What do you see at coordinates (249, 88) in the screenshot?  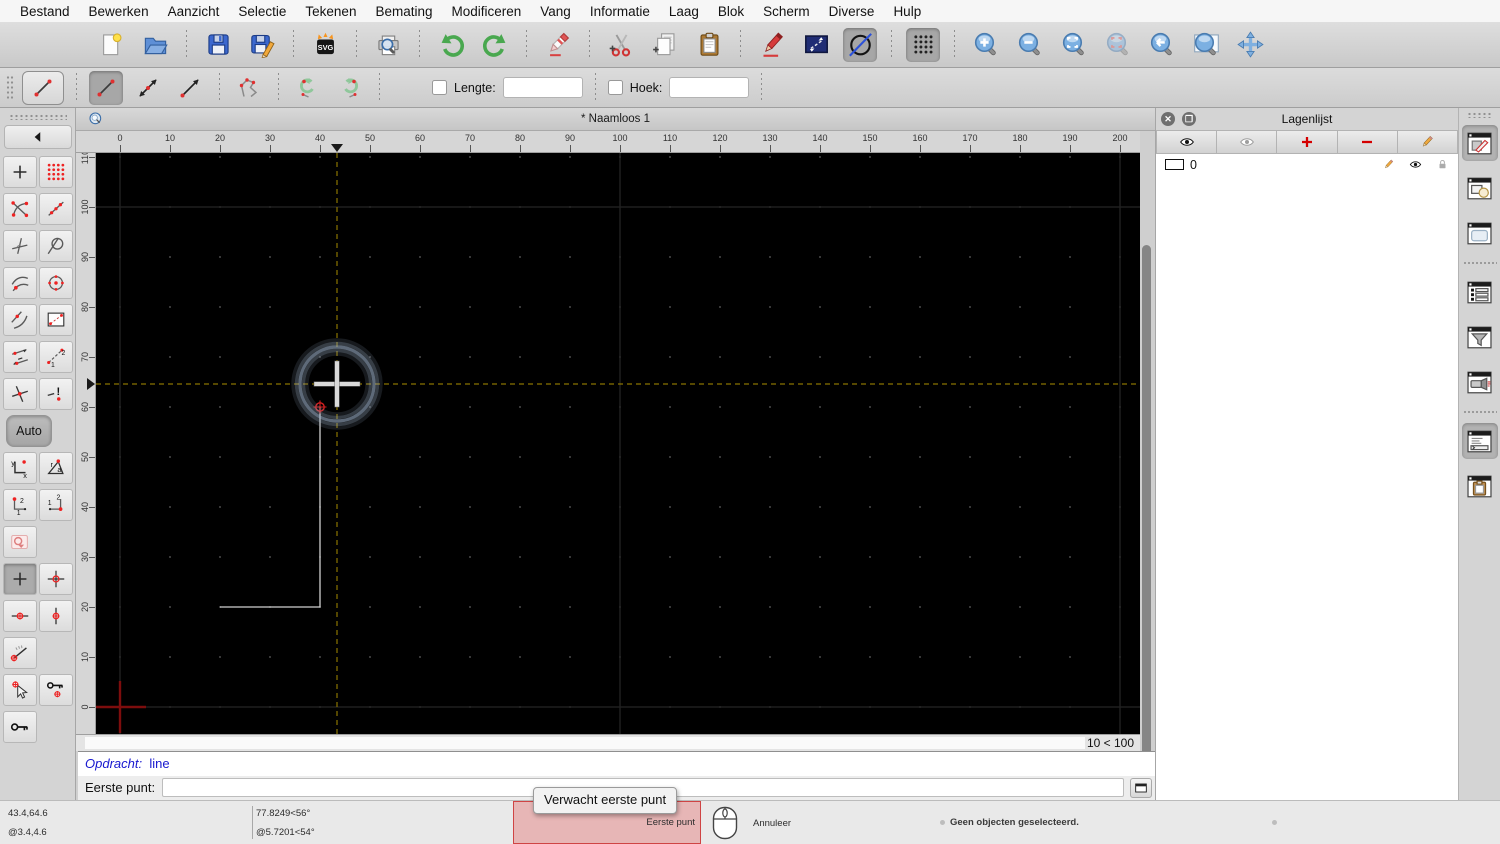 I see `polyline-mode-button` at bounding box center [249, 88].